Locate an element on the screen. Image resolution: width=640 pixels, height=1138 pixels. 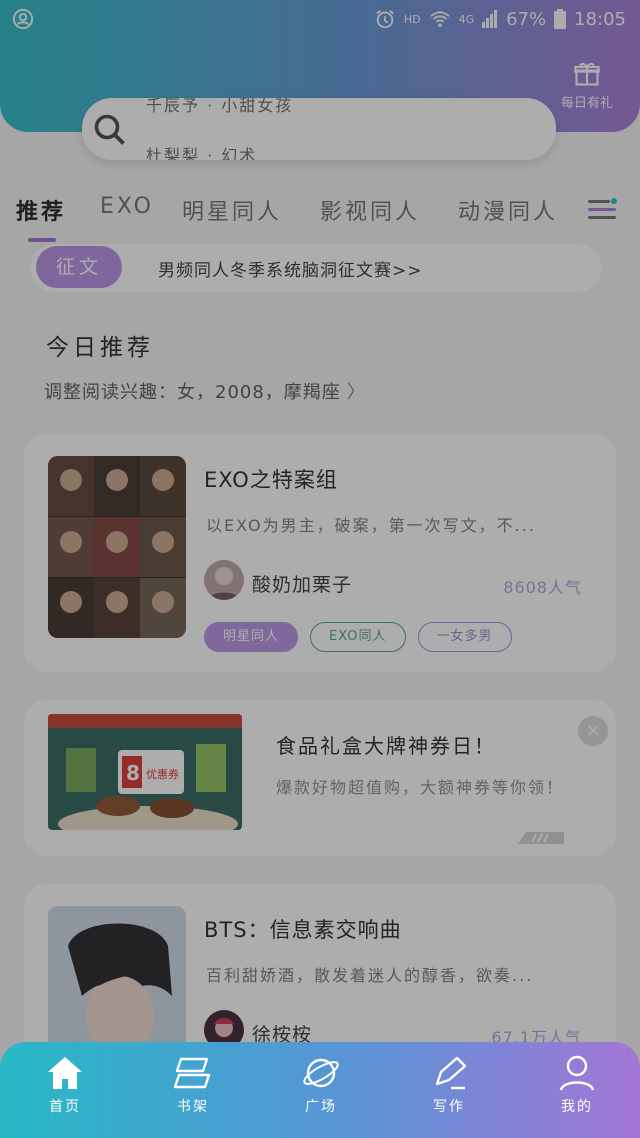
battery-percent: 67% is located at coordinates (526, 19).